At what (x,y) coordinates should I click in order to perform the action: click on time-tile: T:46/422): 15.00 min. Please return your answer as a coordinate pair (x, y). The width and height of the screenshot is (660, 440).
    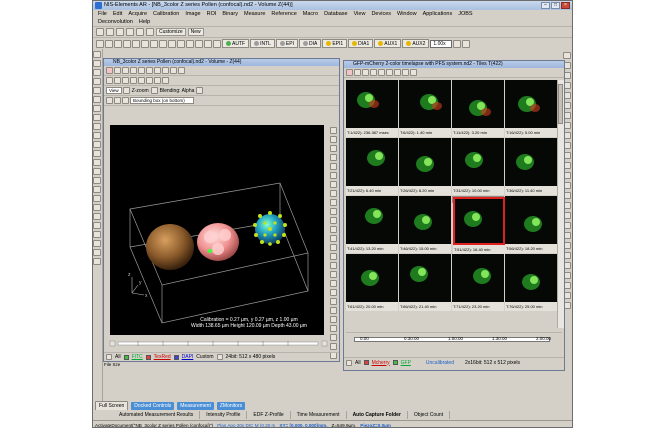
    Looking at the image, I should click on (425, 224).